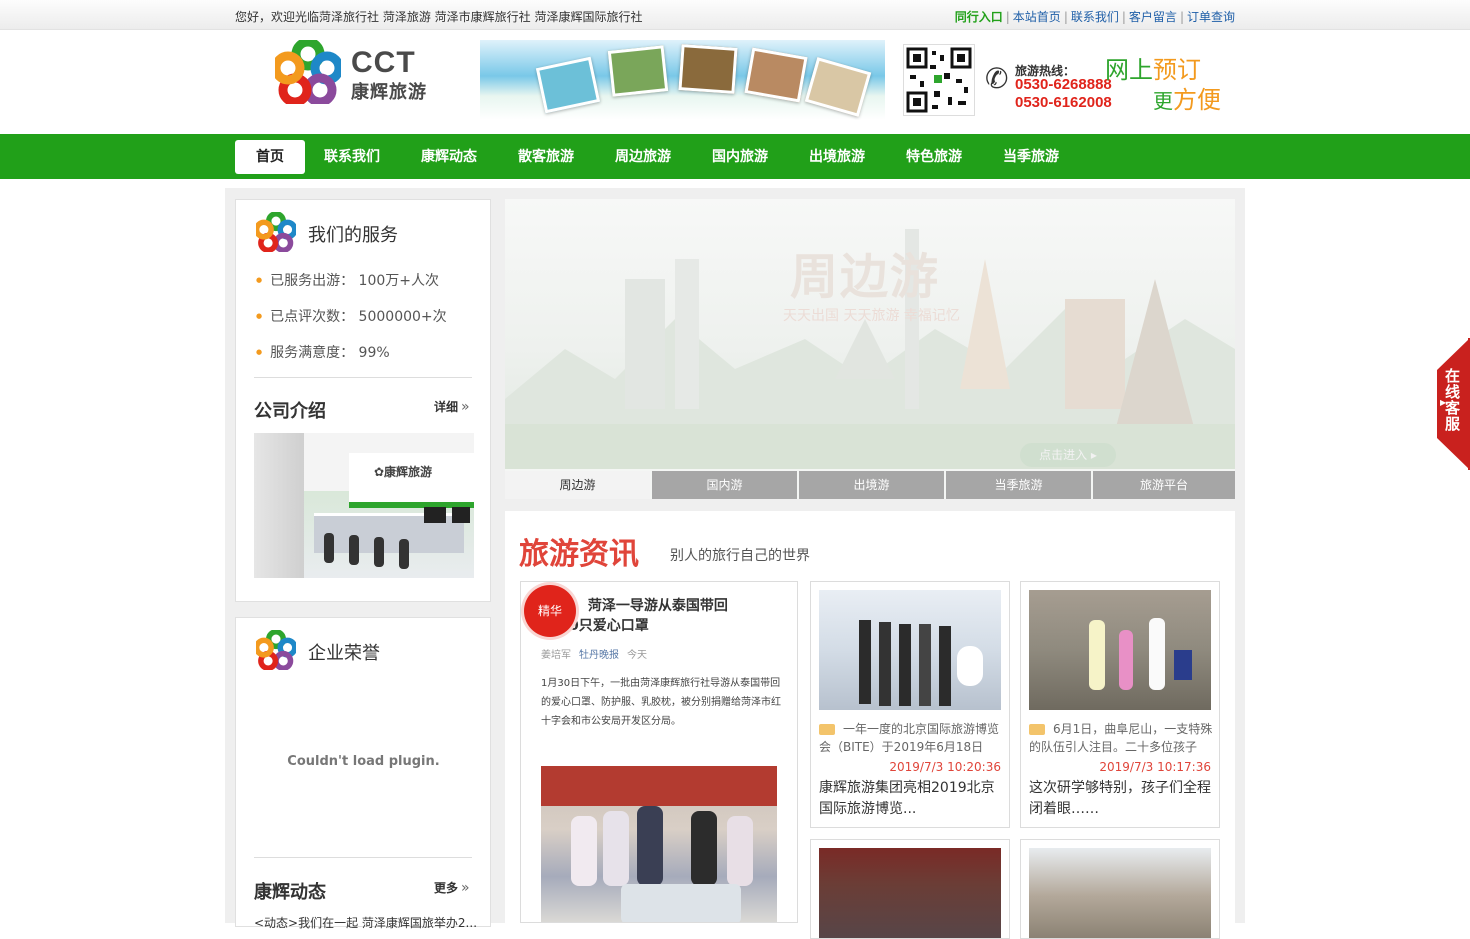 The width and height of the screenshot is (1470, 939). I want to click on nav-seasonal-tours: 当季旅游, so click(1031, 157).